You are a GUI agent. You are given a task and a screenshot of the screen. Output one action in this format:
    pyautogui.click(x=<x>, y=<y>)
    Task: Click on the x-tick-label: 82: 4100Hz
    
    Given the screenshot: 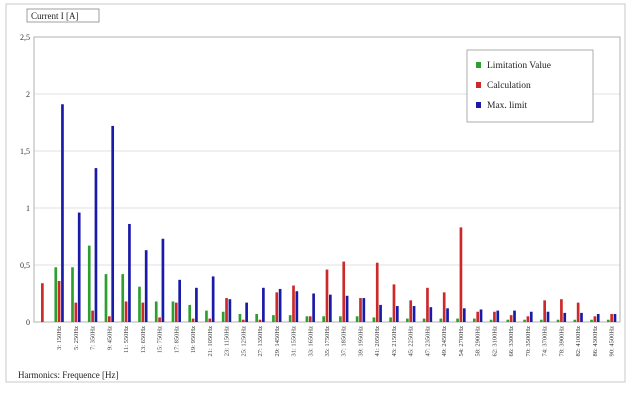 What is the action you would take?
    pyautogui.click(x=578, y=341)
    